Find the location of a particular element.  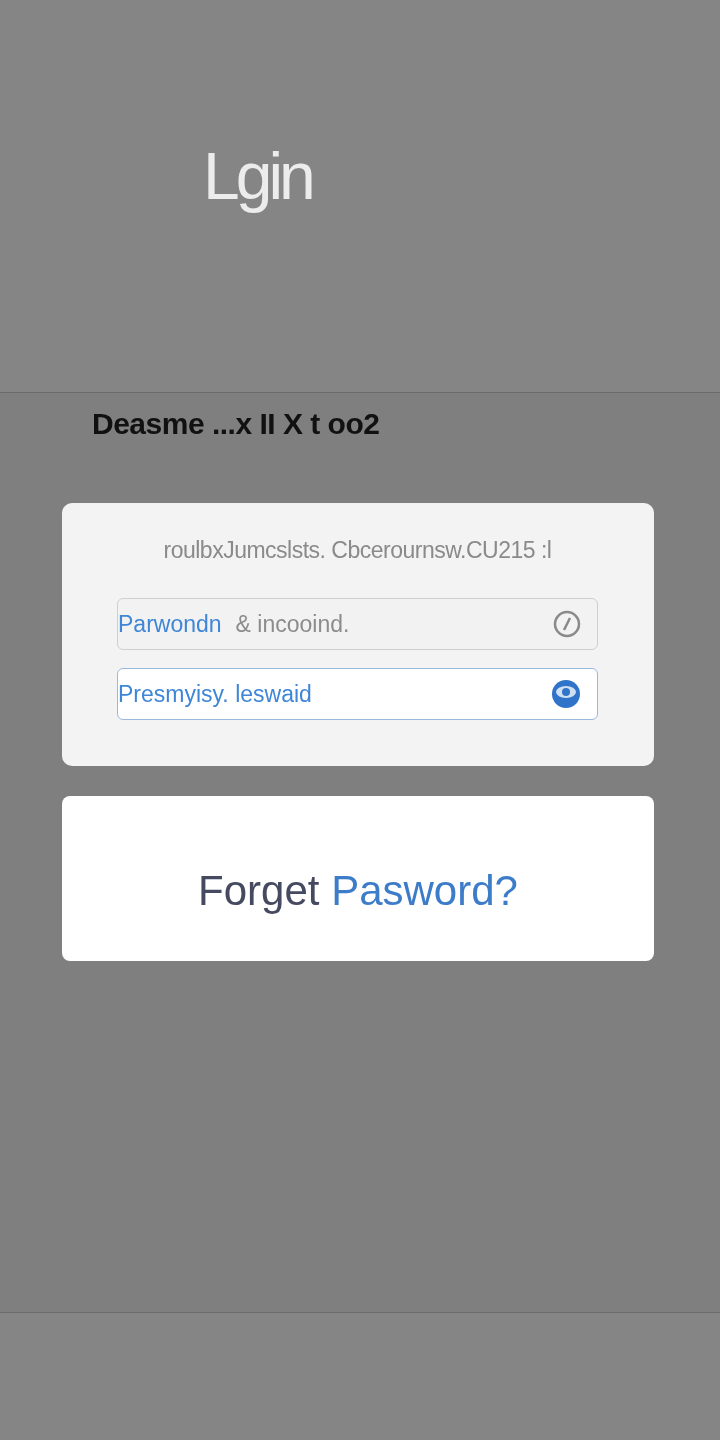

forgot-password-text: Forget Pasword? is located at coordinates (358, 890).